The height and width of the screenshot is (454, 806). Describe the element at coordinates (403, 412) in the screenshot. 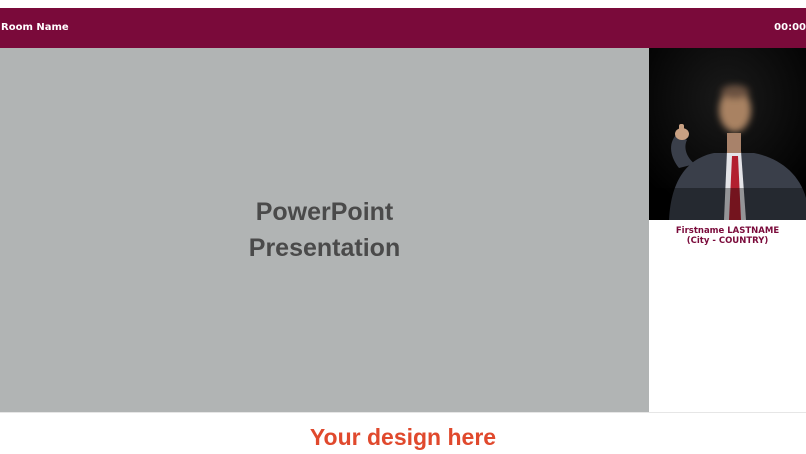

I see `divider` at that location.